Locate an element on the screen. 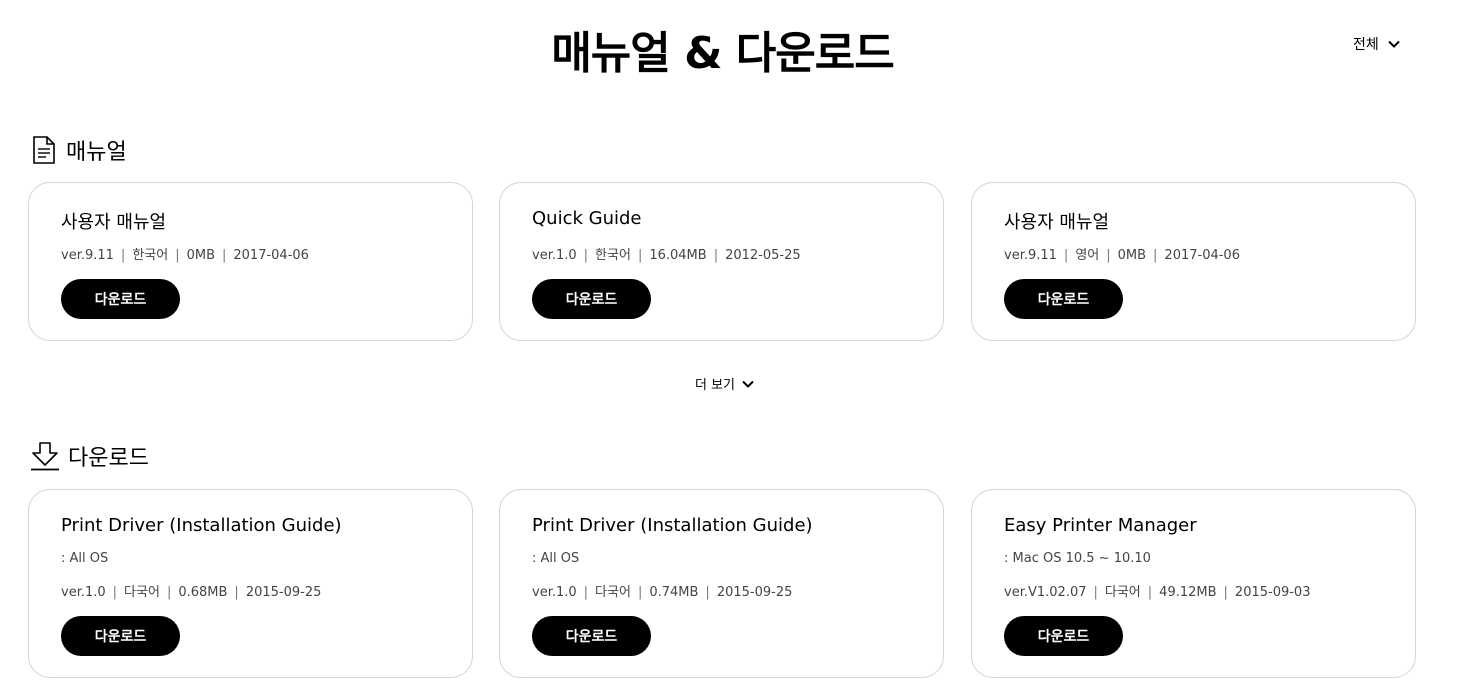 This screenshot has height=687, width=1457. card-meta: ver.9.11 | 한국어 | 0MB | 2017-04-06 is located at coordinates (185, 255).